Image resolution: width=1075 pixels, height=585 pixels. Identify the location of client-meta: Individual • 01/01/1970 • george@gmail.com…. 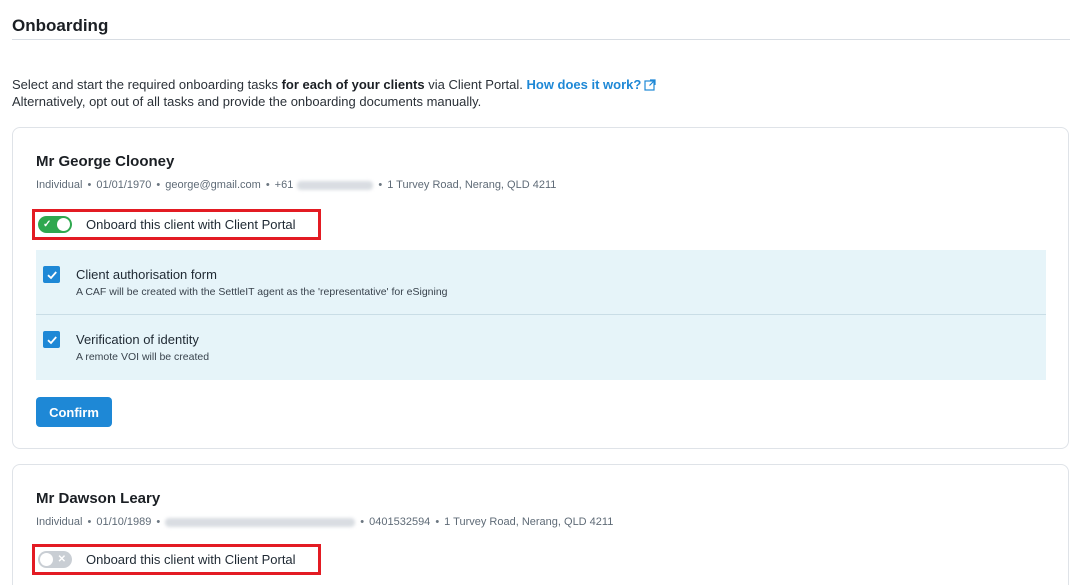
(296, 185).